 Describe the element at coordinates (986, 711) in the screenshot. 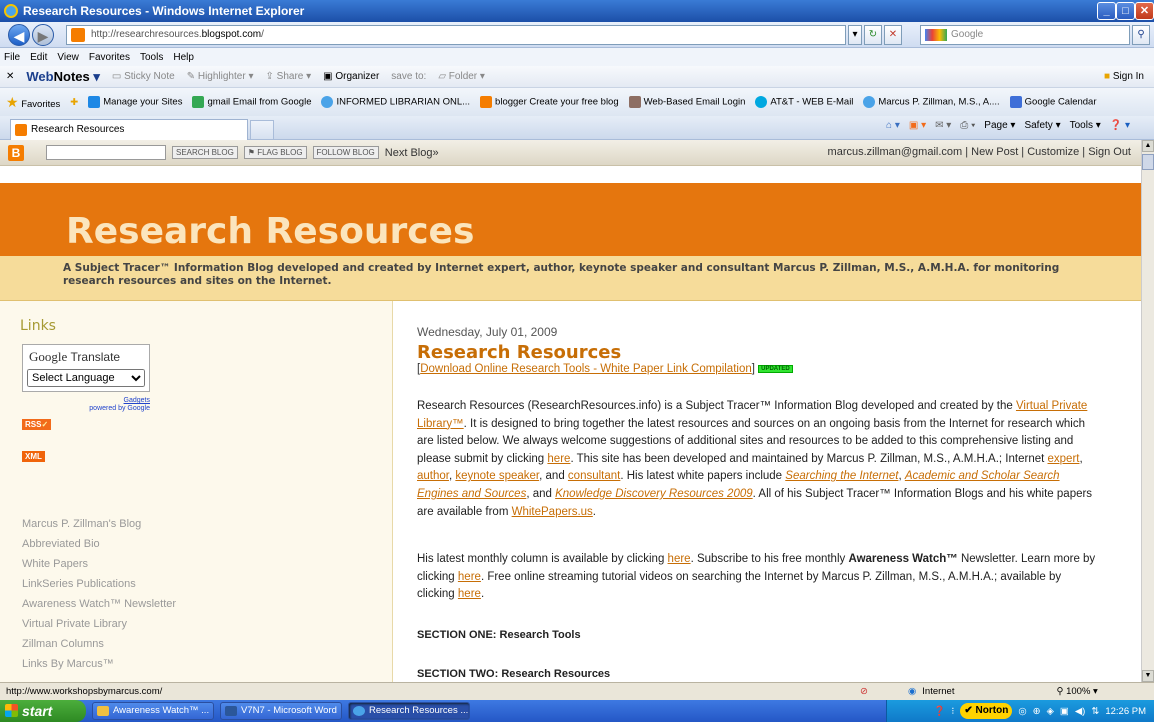

I see `norton-icon: ✔ Norton` at that location.